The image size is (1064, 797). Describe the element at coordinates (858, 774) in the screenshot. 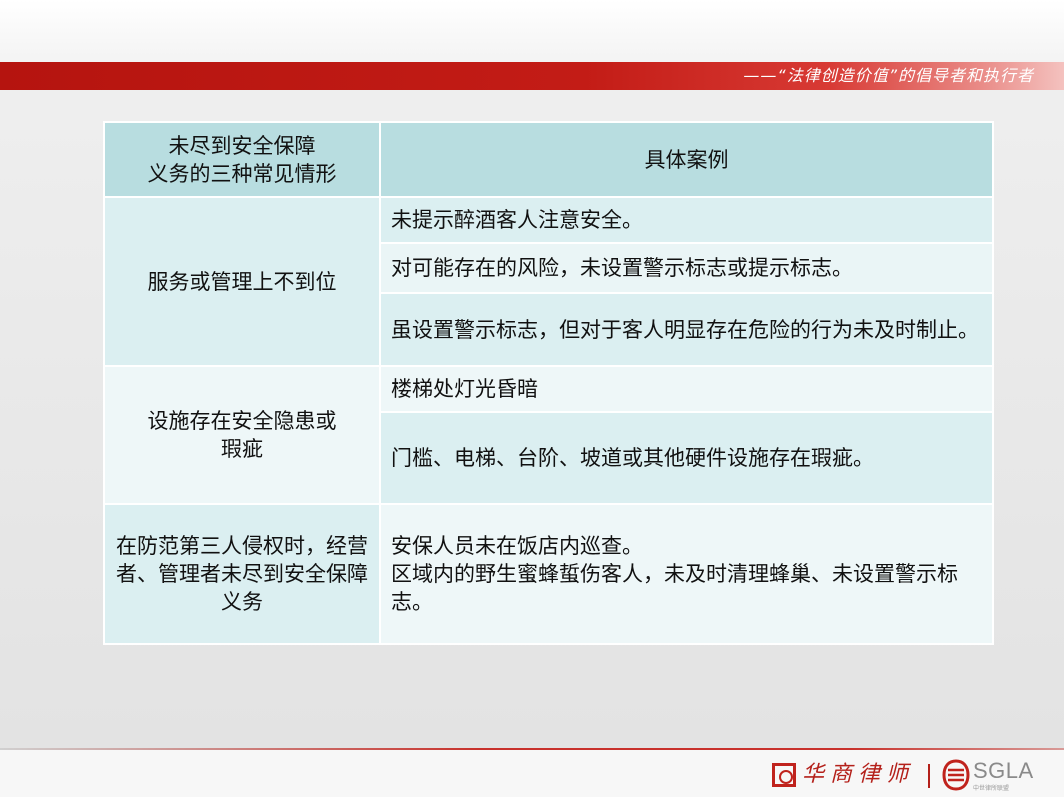

I see `firm-name: 华商律师` at that location.